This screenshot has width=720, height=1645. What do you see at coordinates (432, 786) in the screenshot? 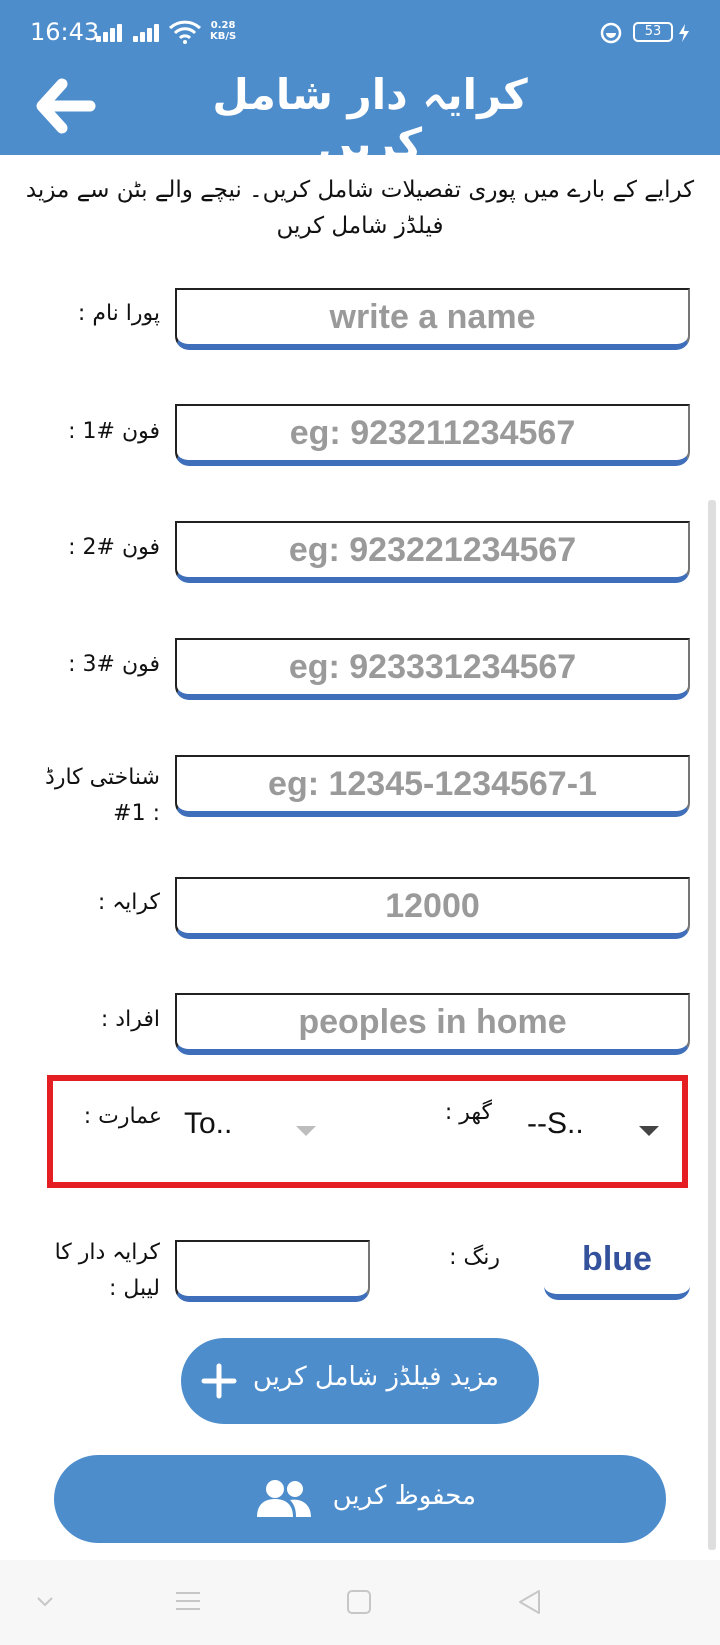
I see `cnic-input` at bounding box center [432, 786].